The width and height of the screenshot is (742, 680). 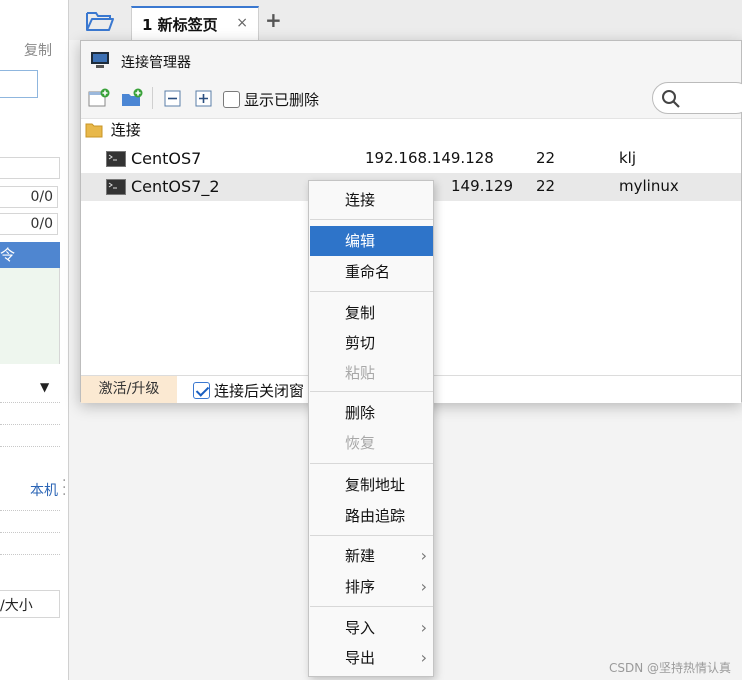 I want to click on connection-row: CentOS7 192.168.149.128 22 klj, so click(x=411, y=159).